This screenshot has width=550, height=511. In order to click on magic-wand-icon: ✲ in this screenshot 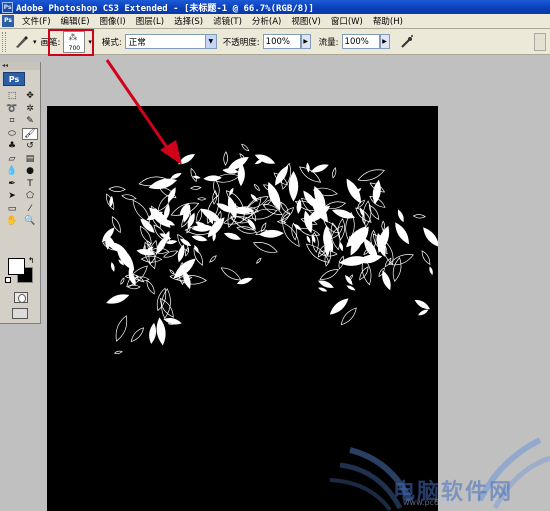, I will do `click(30, 109)`.